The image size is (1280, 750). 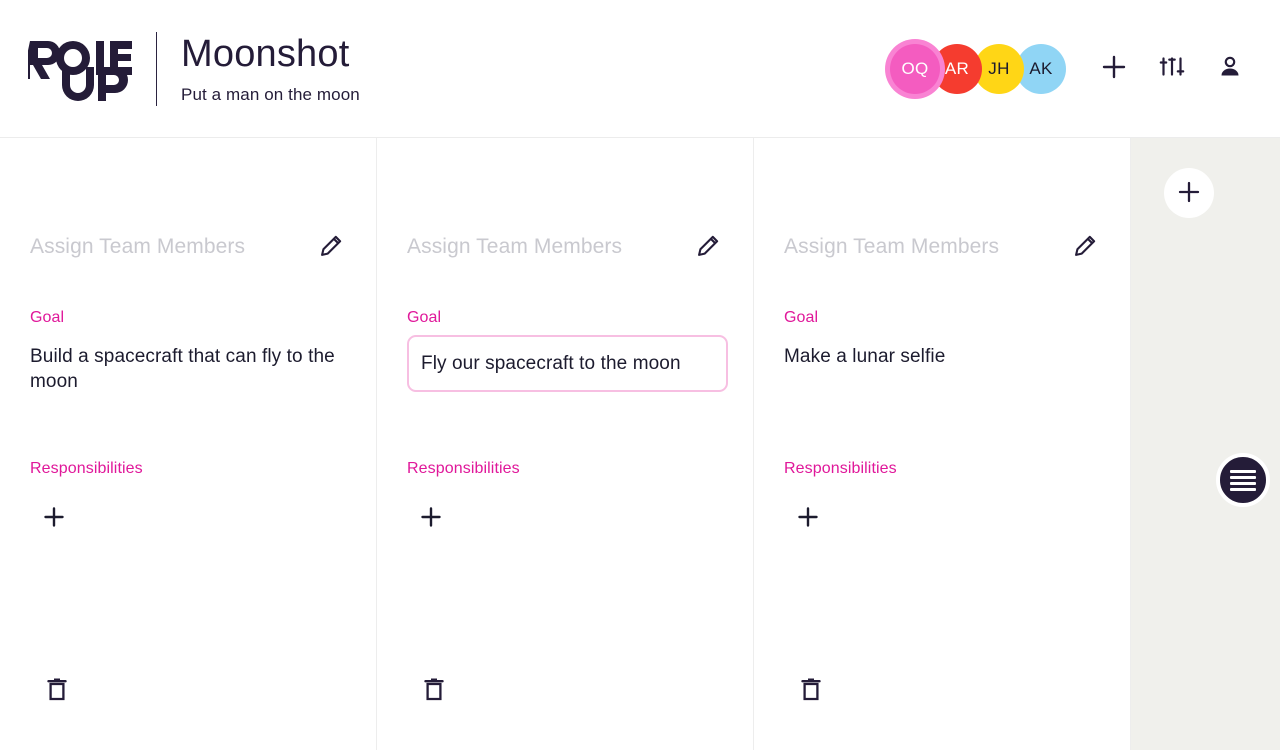 What do you see at coordinates (270, 94) in the screenshot?
I see `page-subtitle: Put a man on the moon` at bounding box center [270, 94].